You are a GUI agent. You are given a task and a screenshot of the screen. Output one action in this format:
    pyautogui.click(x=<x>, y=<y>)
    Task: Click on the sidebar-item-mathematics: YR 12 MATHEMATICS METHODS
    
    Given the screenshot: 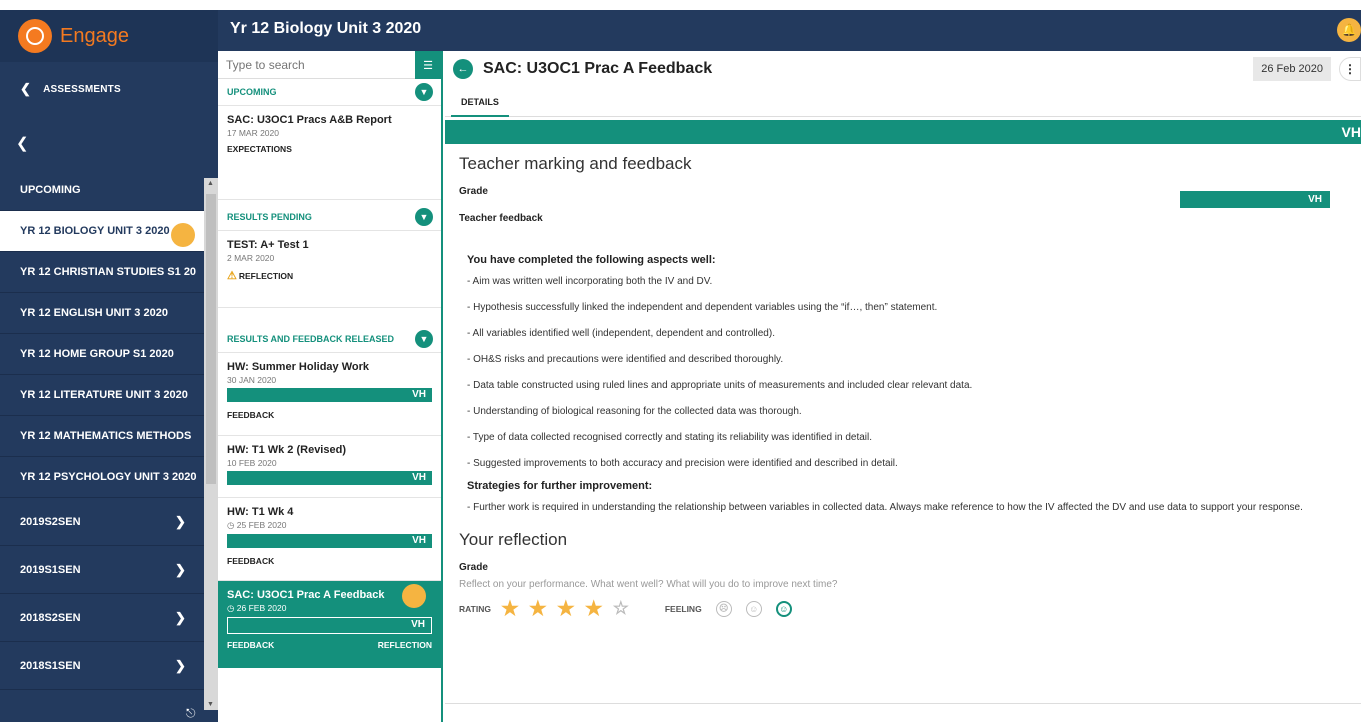 What is the action you would take?
    pyautogui.click(x=109, y=436)
    